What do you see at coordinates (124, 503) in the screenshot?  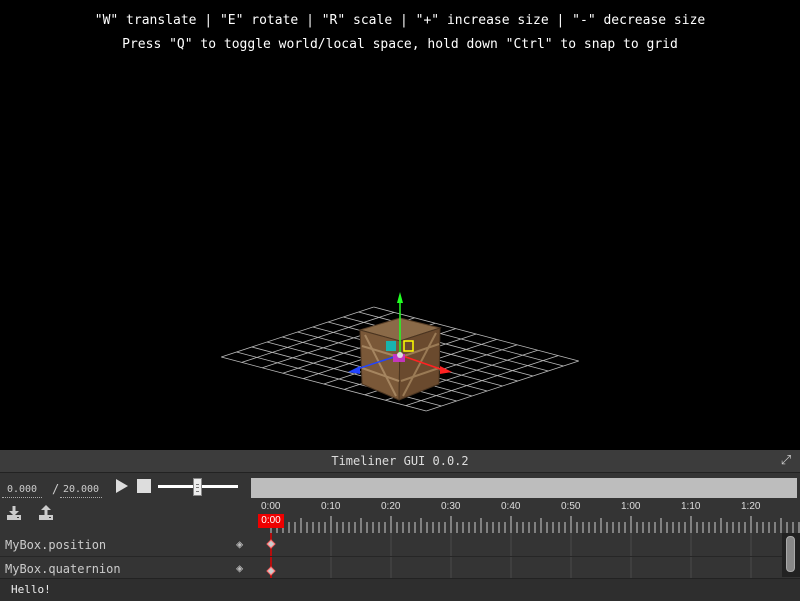 I see `playback-controls: 0.000 / 20.000` at bounding box center [124, 503].